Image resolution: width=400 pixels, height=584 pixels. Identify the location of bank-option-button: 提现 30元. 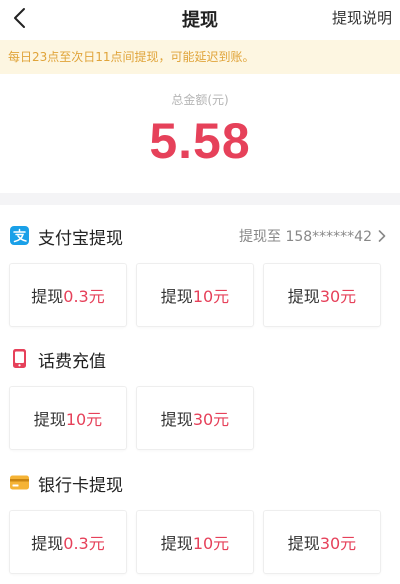
(322, 542).